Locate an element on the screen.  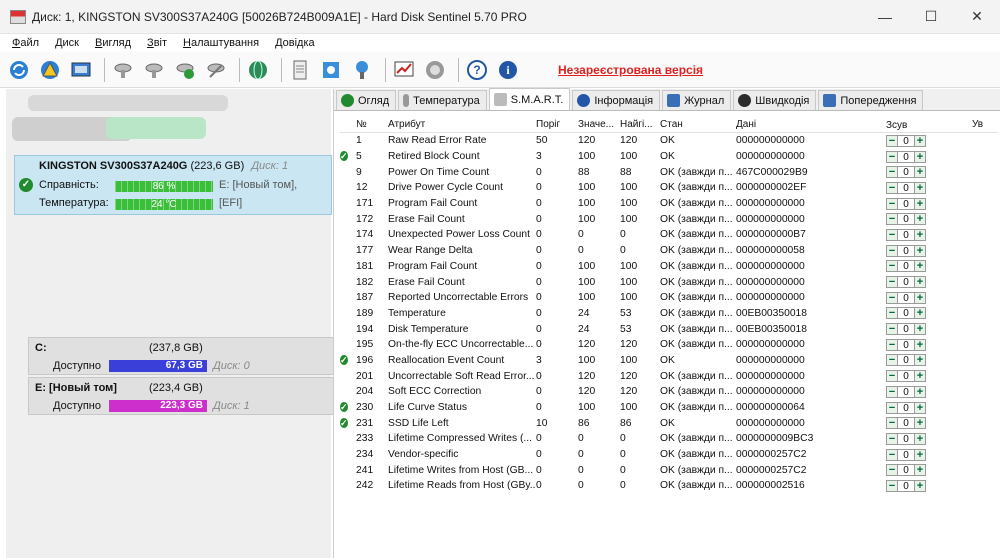
partition-c: C: (237,8 GB) Доступно 67,3 GB Диск: 0 is located at coordinates (181, 356).